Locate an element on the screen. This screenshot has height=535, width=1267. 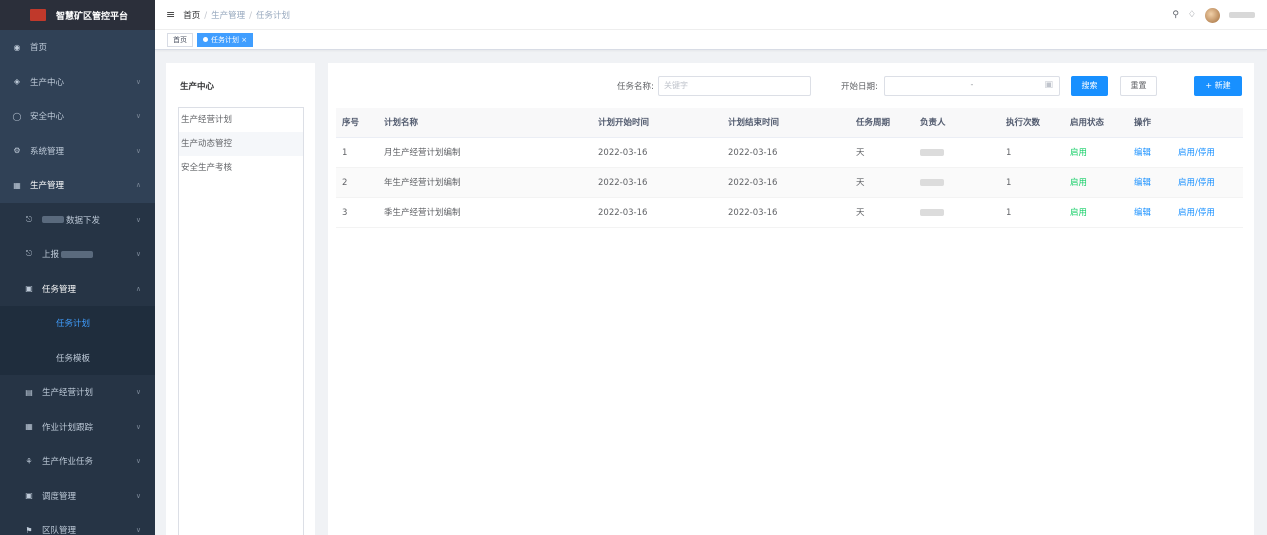
sidebar-item-report: ⎋ 上报 ∨ is located at coordinates (77, 254).